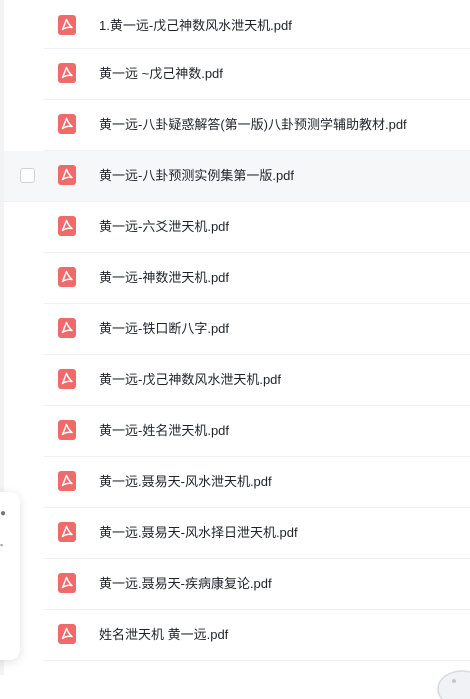 The width and height of the screenshot is (470, 699). What do you see at coordinates (3, 513) in the screenshot?
I see `panel-glyph-icon: ●` at bounding box center [3, 513].